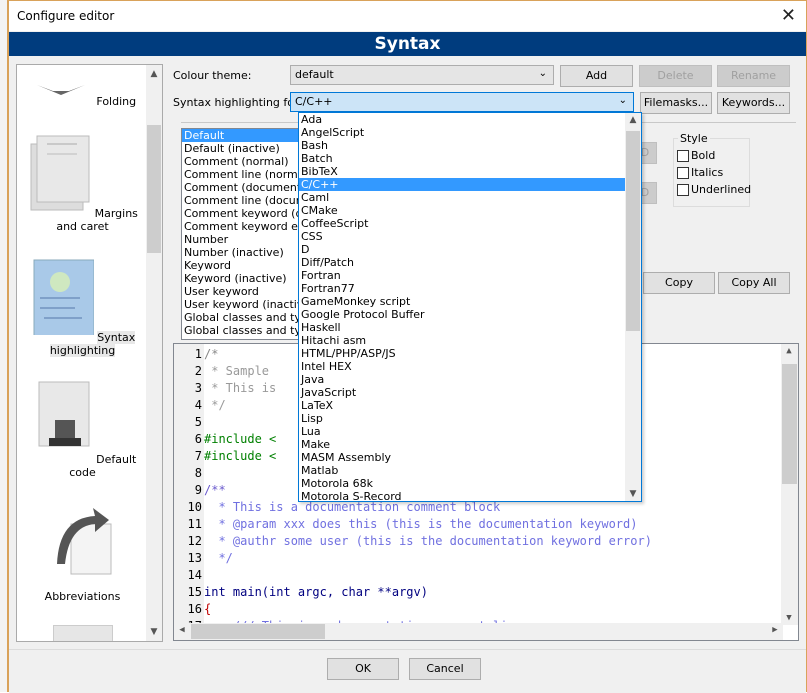  I want to click on language-option: Intel HEX, so click(462, 366).